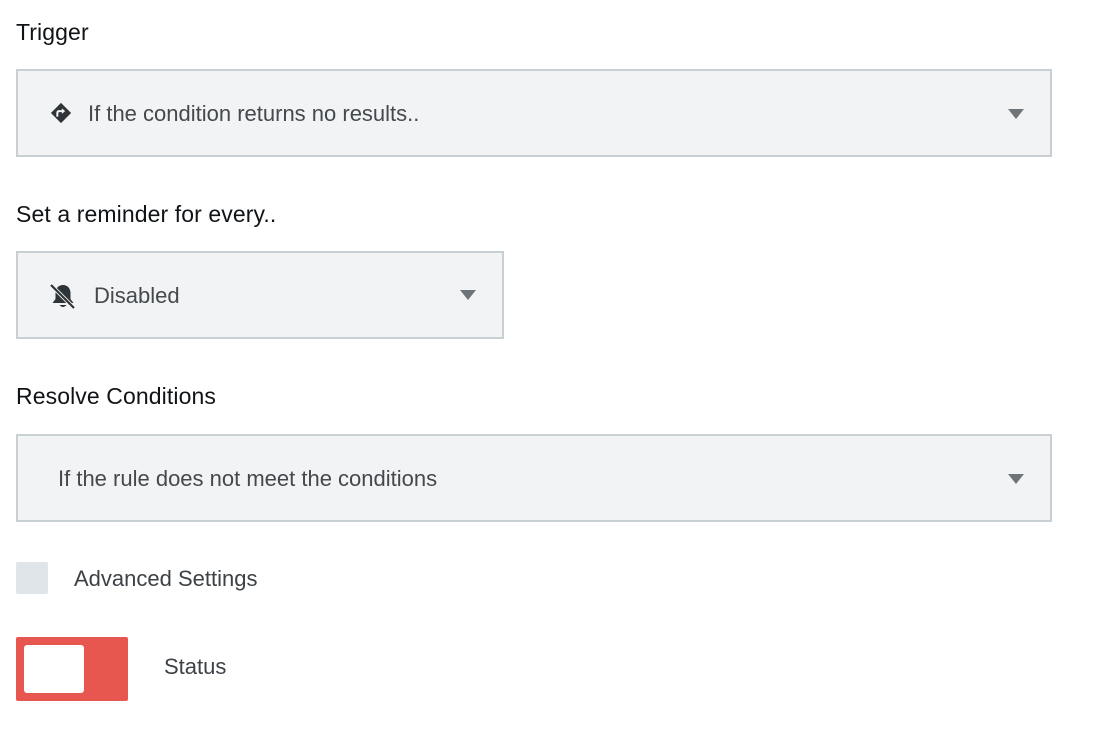 The width and height of the screenshot is (1103, 736). I want to click on resolve-value: If the rule does not meet the conditions, so click(248, 478).